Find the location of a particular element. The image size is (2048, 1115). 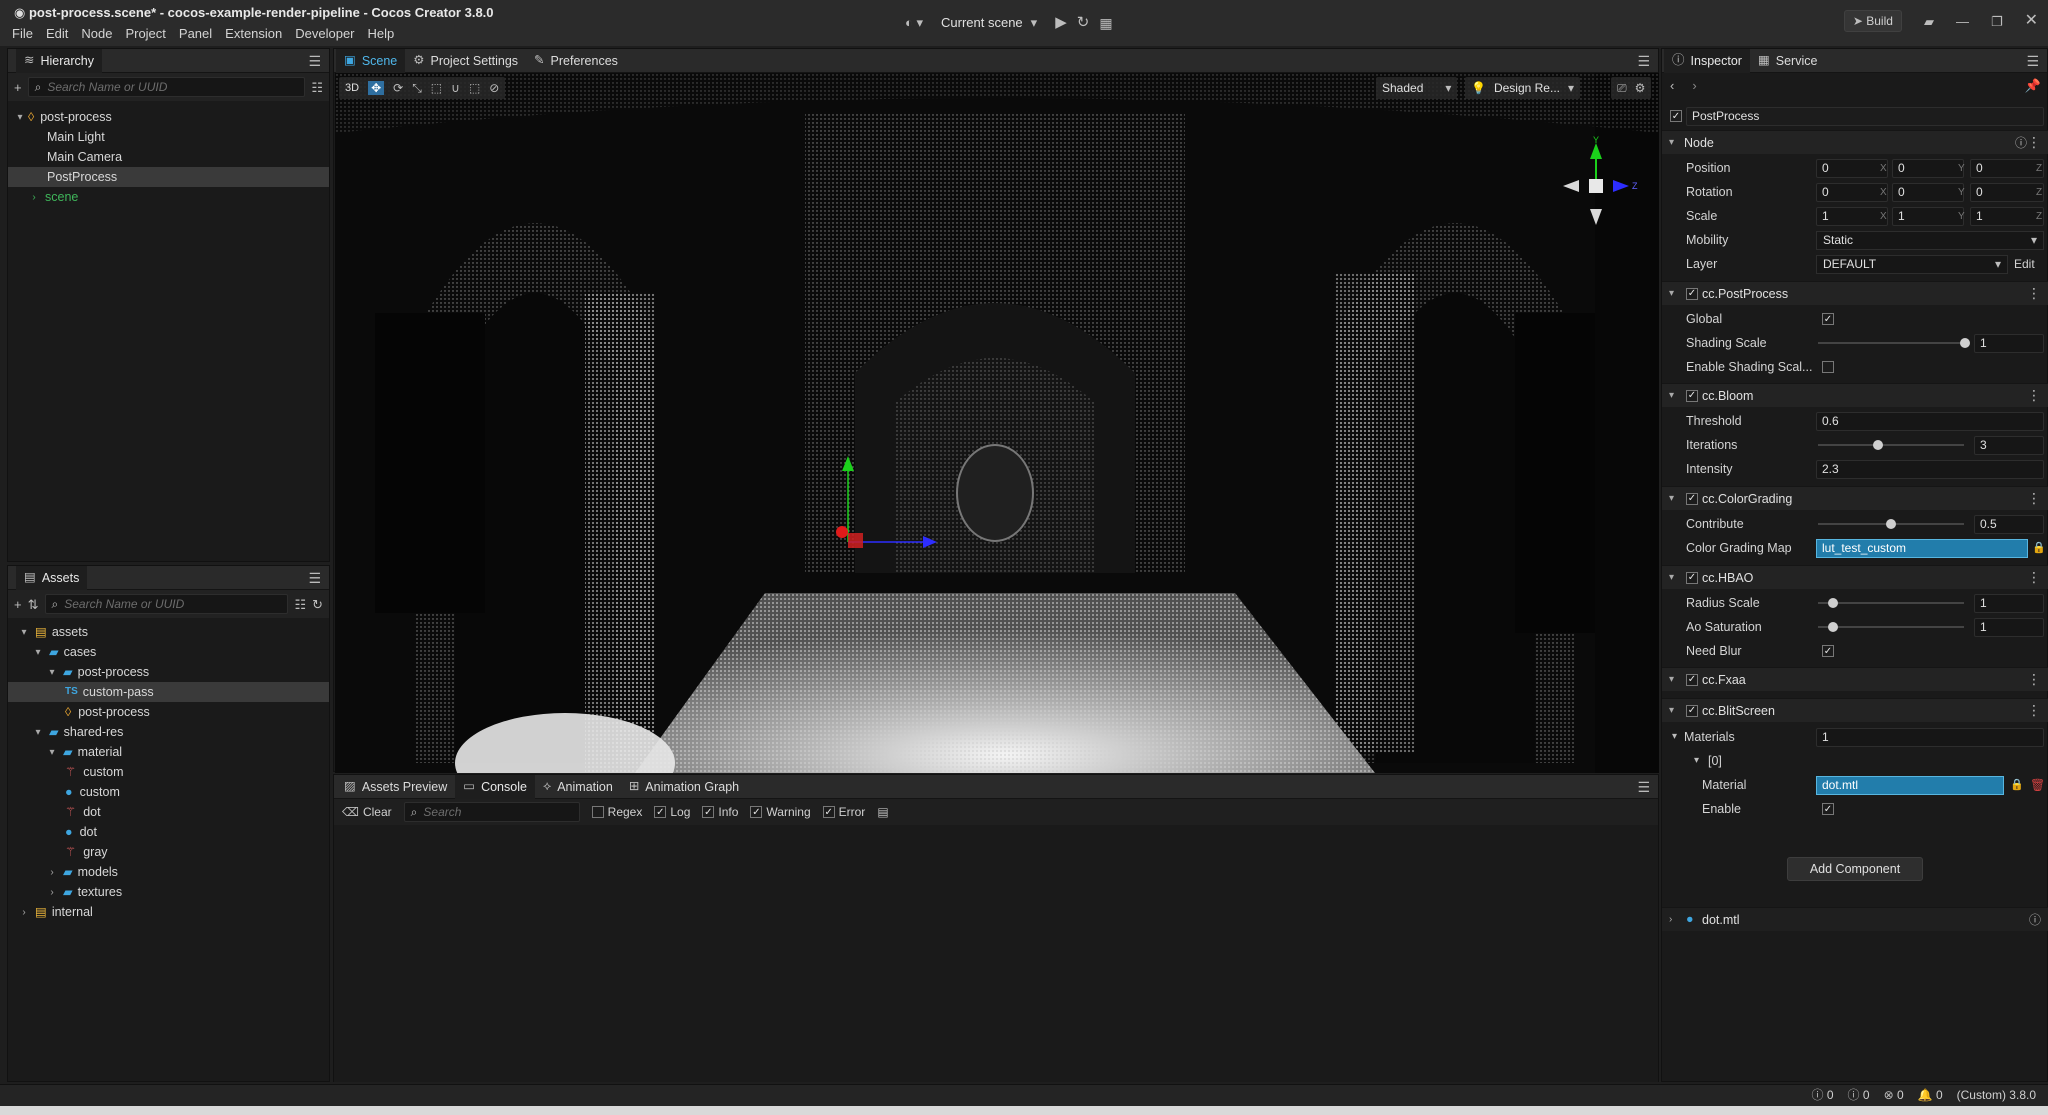

platform-icon: ◐ ▾ is located at coordinates (914, 22).